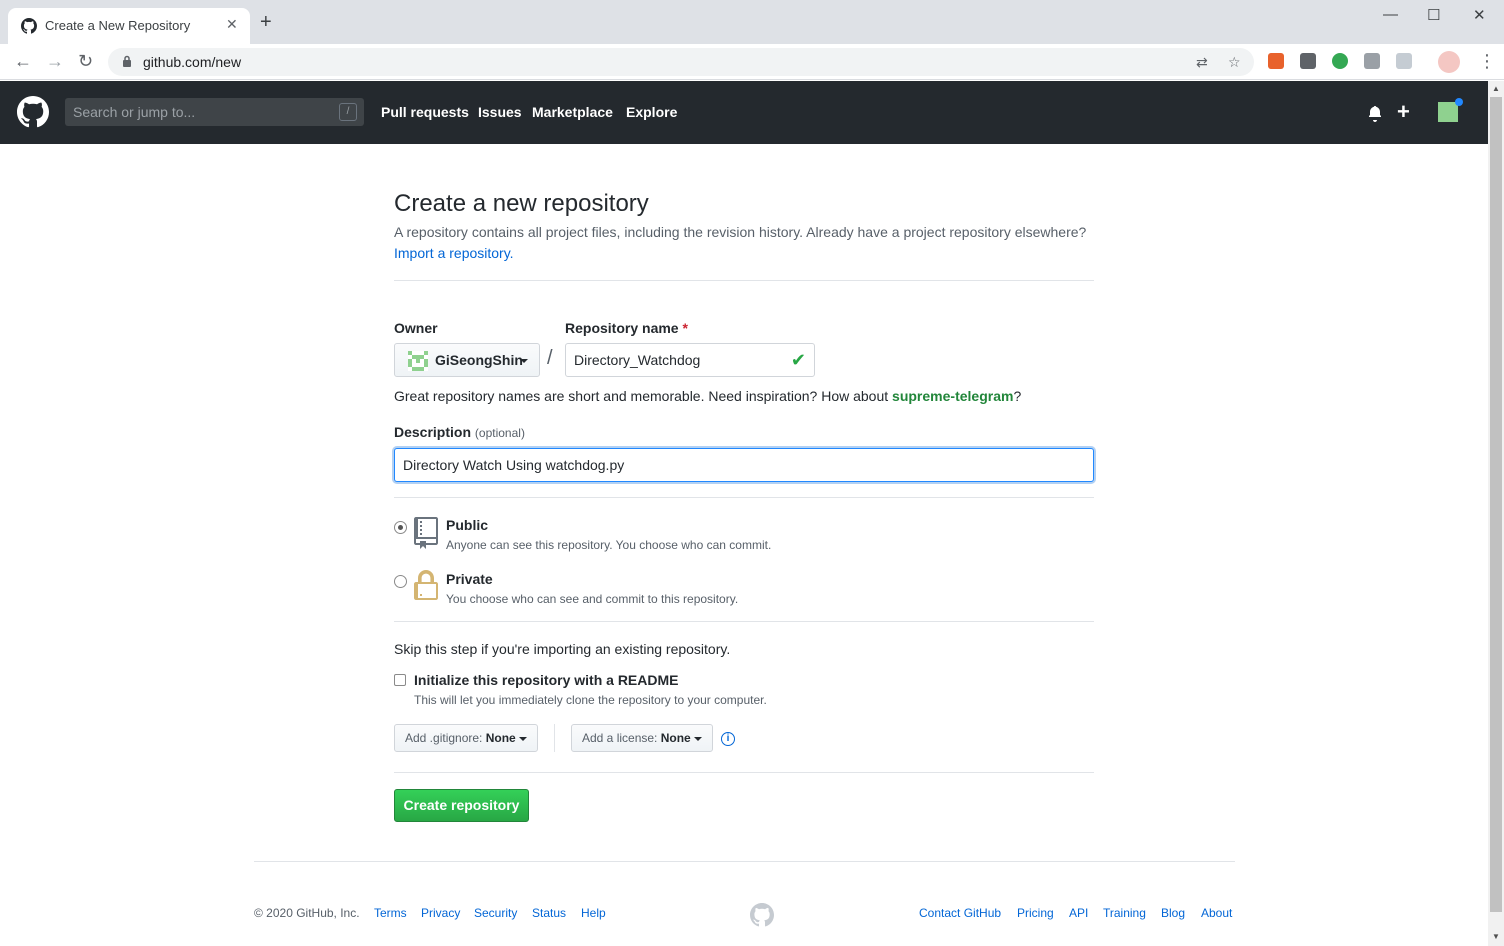 The width and height of the screenshot is (1504, 946). Describe the element at coordinates (466, 738) in the screenshot. I see `gitignore-select: Add .gitignore: None` at that location.